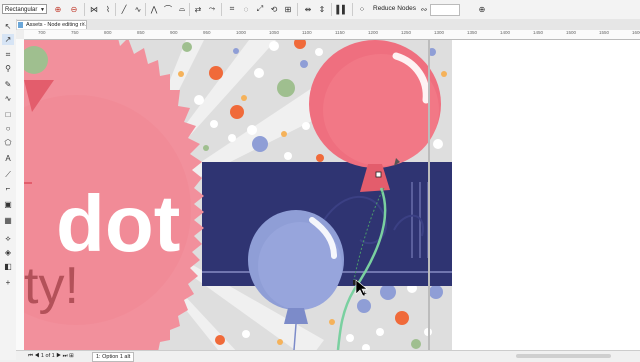 The width and height of the screenshot is (640, 362). What do you see at coordinates (8, 39) in the screenshot?
I see `shape-tool-icon: ↗` at bounding box center [8, 39].